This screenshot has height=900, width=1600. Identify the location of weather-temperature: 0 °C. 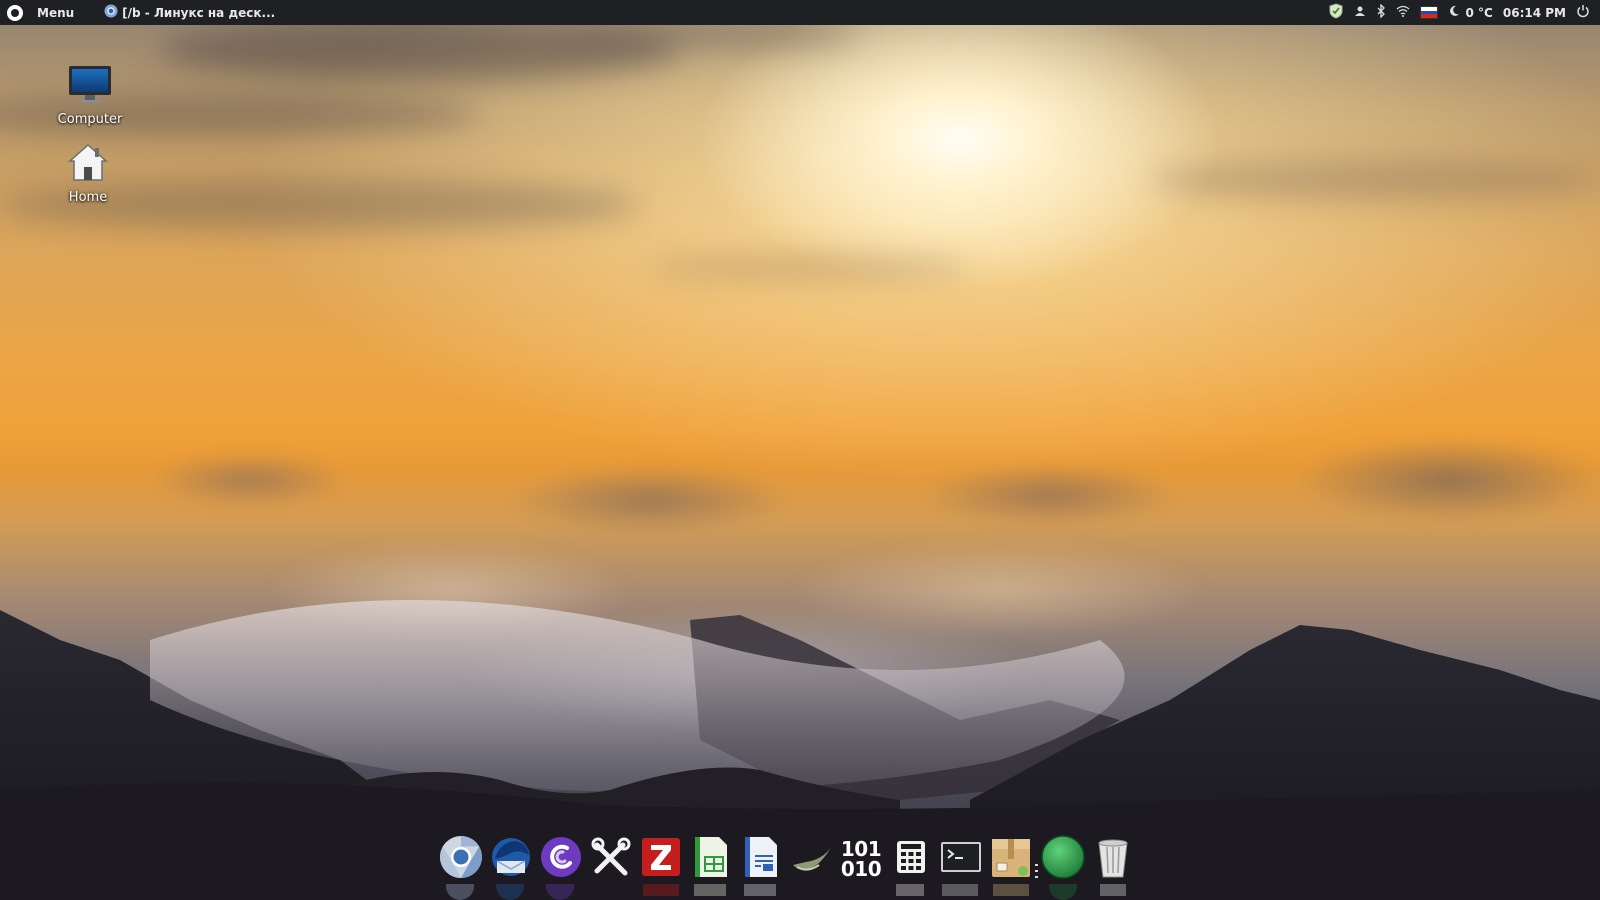
(1479, 13).